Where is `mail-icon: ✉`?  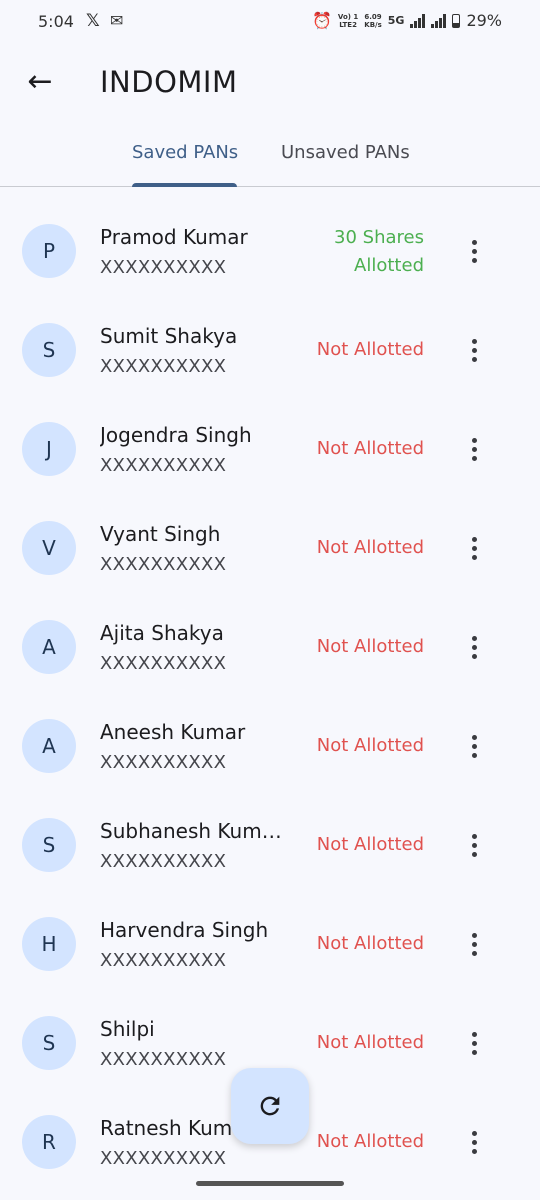
mail-icon: ✉ is located at coordinates (117, 20).